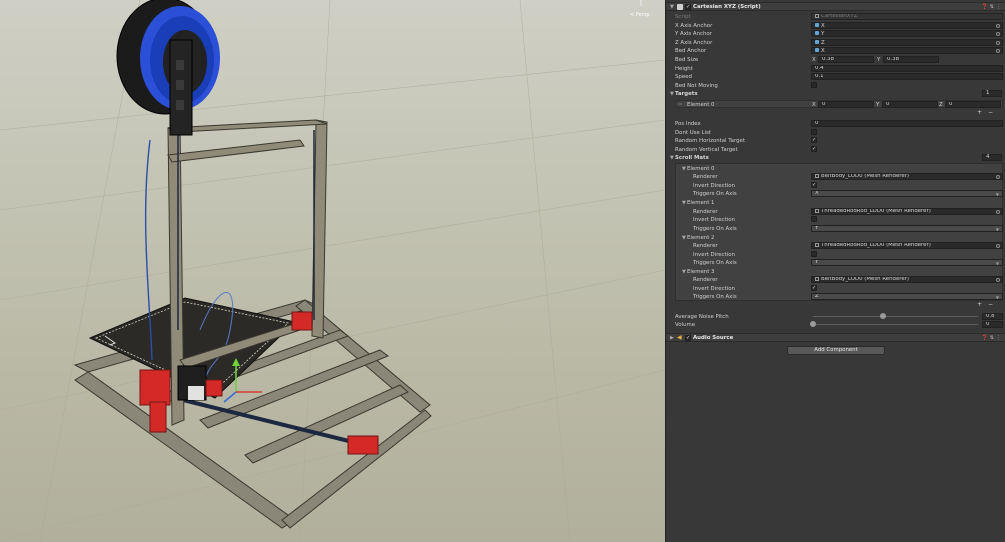 The height and width of the screenshot is (542, 1005). Describe the element at coordinates (907, 25) in the screenshot. I see `x-axis-anchor-field: X` at that location.